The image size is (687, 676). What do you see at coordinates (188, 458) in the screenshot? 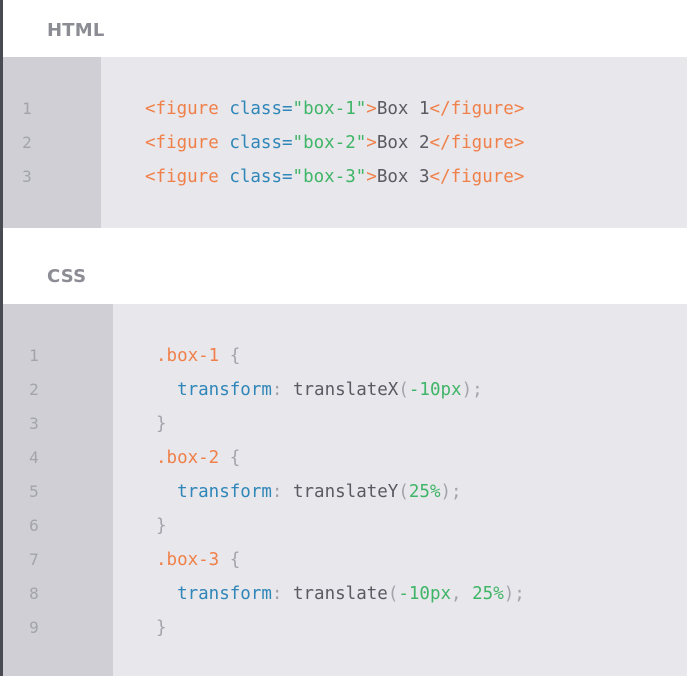
I see `css-selector: .box-2` at bounding box center [188, 458].